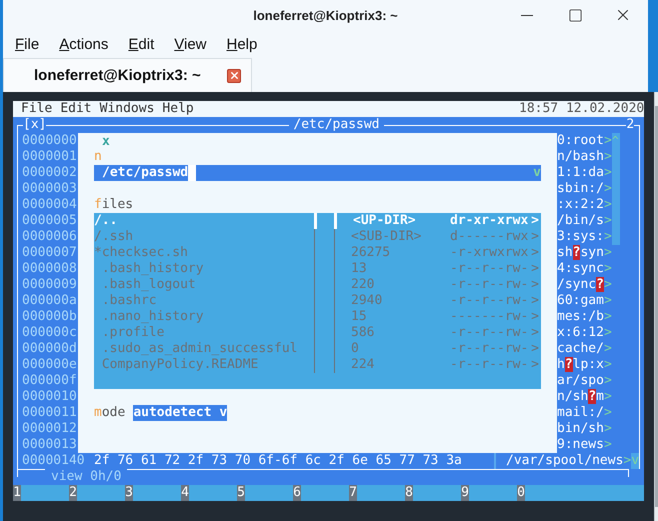 The width and height of the screenshot is (658, 521). Describe the element at coordinates (50, 397) in the screenshot. I see `offset-label: 0000010` at that location.